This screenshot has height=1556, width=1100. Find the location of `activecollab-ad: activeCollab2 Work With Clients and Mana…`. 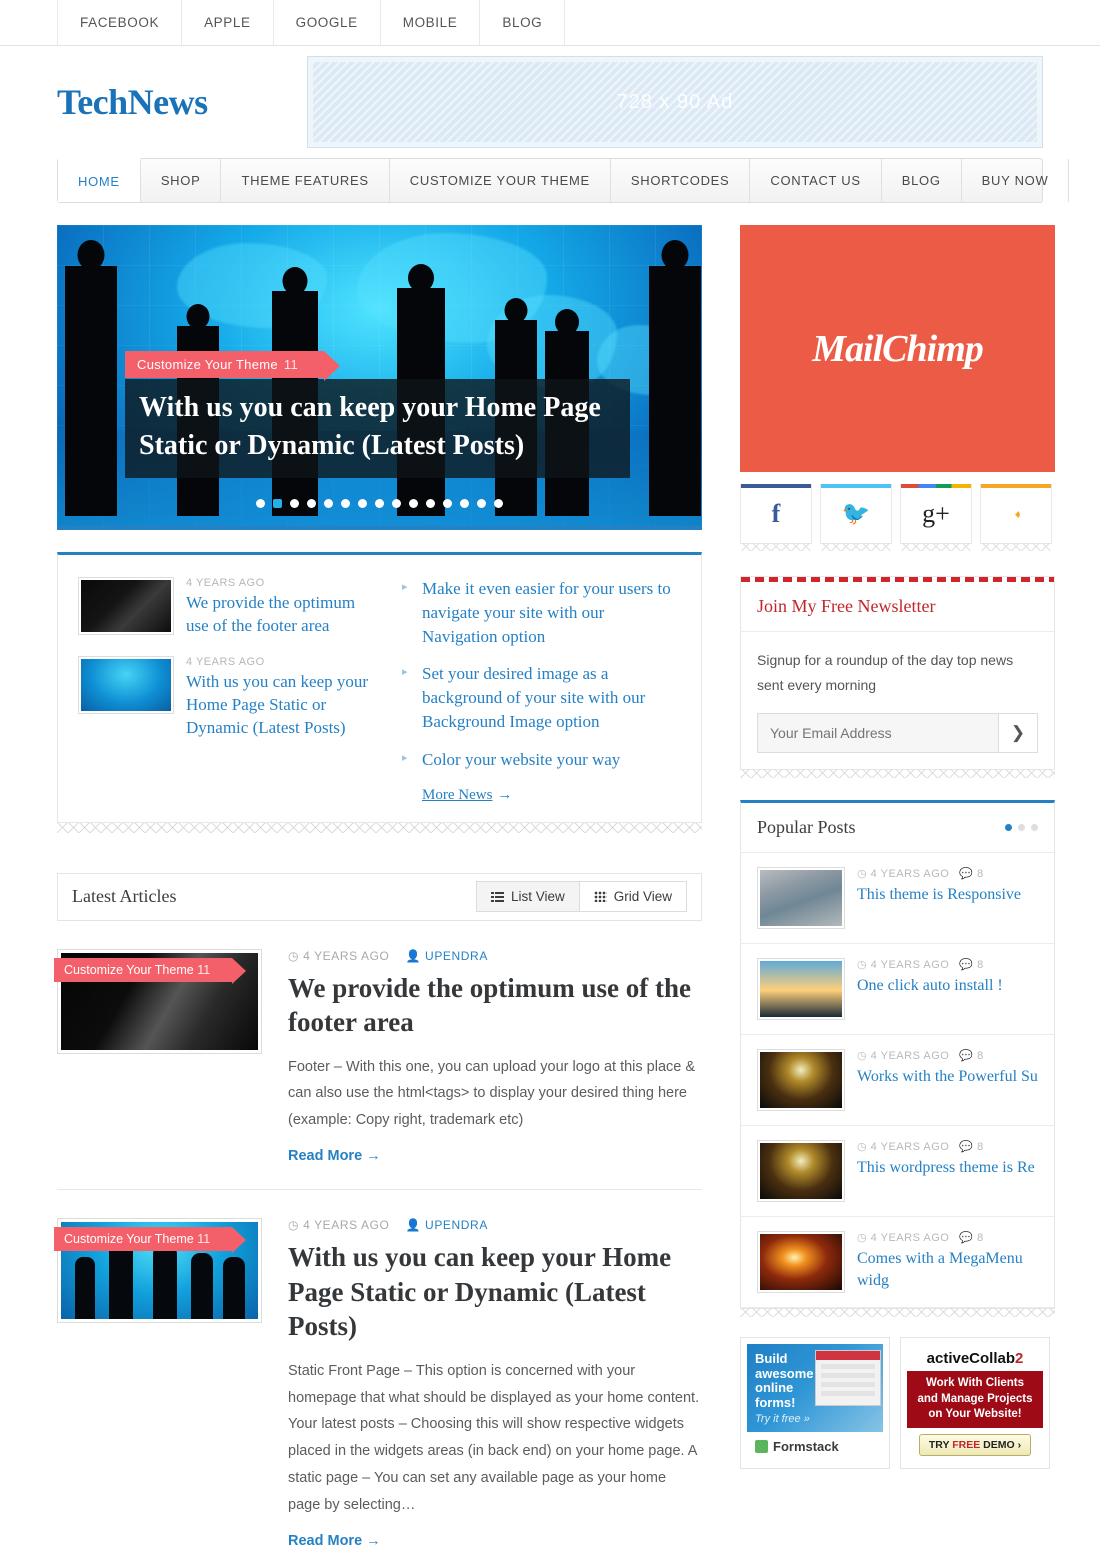

activecollab-ad: activeCollab2 Work With Clients and Mana… is located at coordinates (975, 1403).